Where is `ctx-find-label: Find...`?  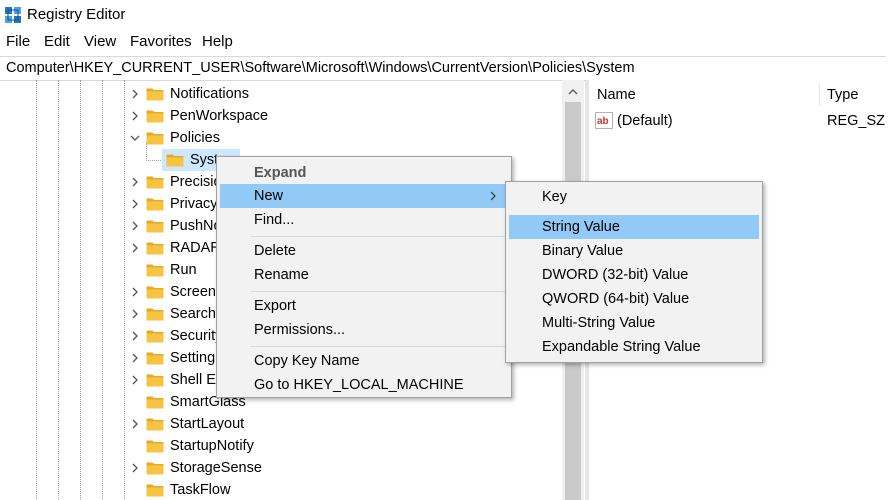
ctx-find-label: Find... is located at coordinates (274, 220).